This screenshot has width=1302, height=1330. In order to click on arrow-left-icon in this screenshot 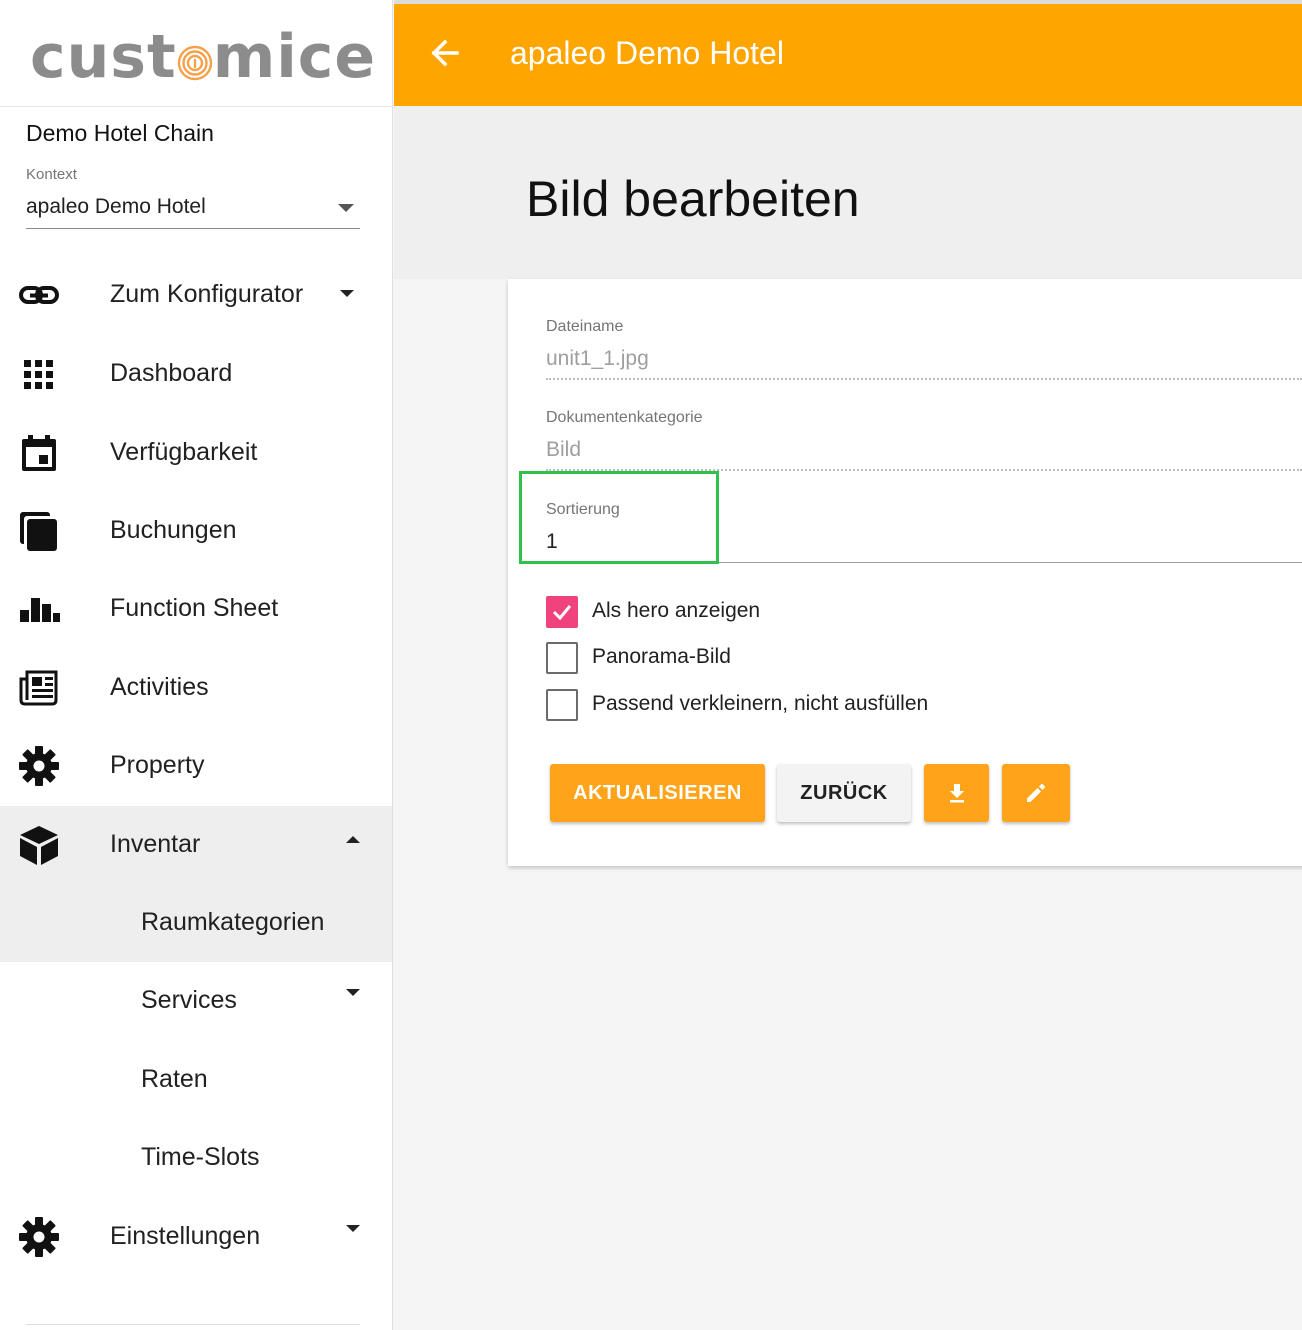, I will do `click(445, 53)`.